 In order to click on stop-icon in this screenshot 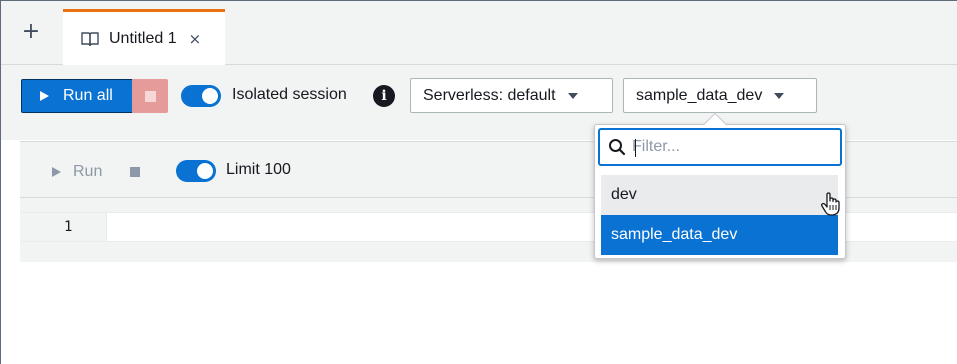, I will do `click(150, 96)`.